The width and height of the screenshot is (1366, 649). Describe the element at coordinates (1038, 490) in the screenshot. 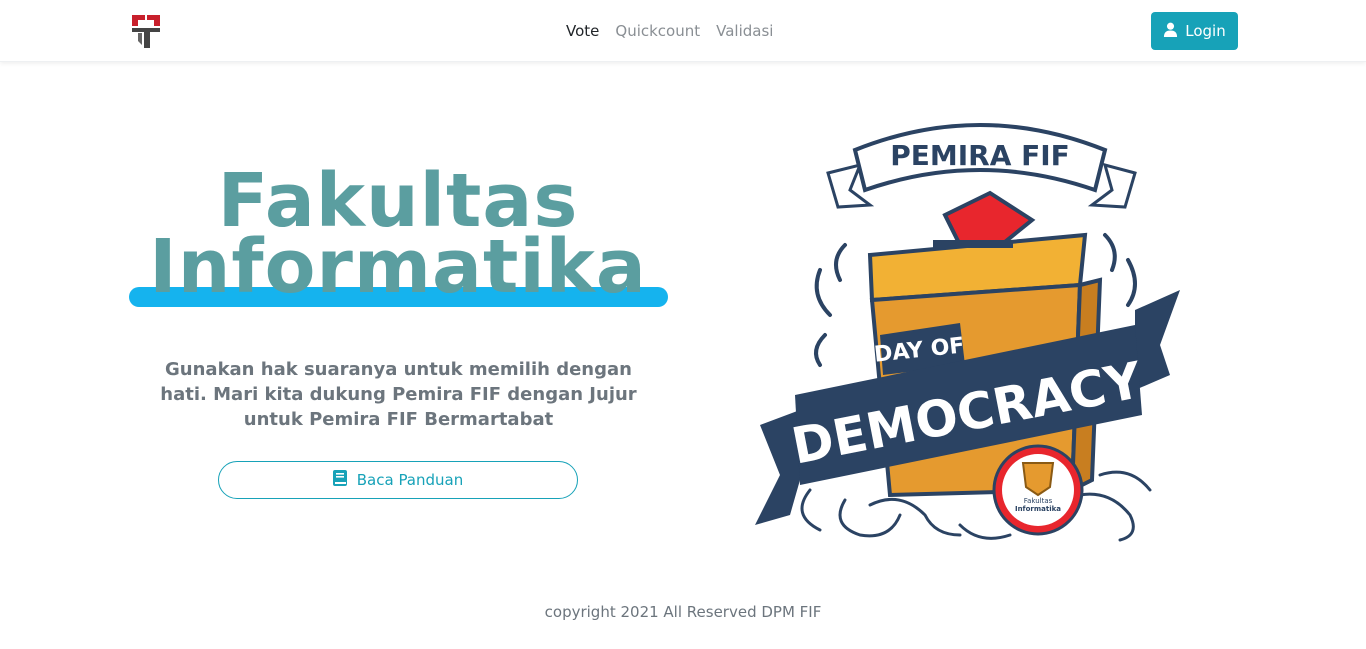

I see `faculty-badge: Fakultas Informatika` at that location.